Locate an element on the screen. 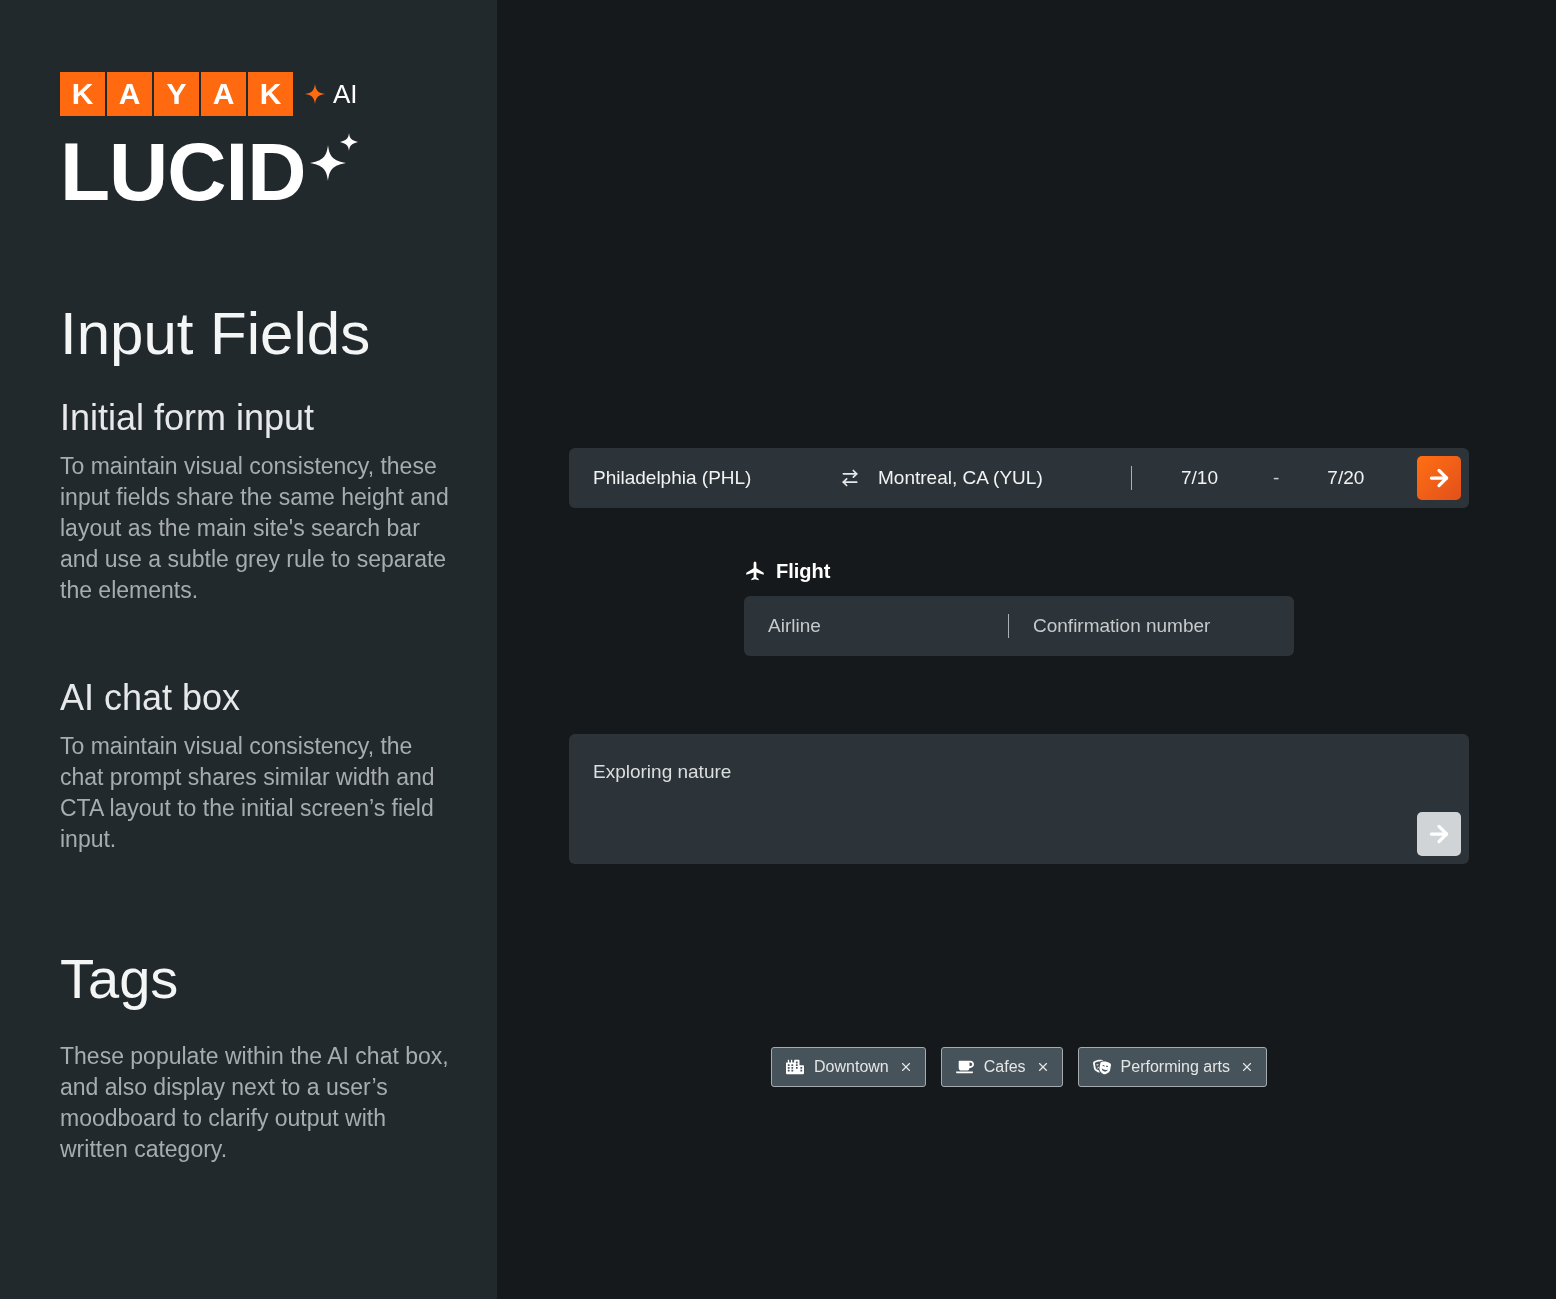 The height and width of the screenshot is (1299, 1556). coffee-cup-icon is located at coordinates (964, 1067).